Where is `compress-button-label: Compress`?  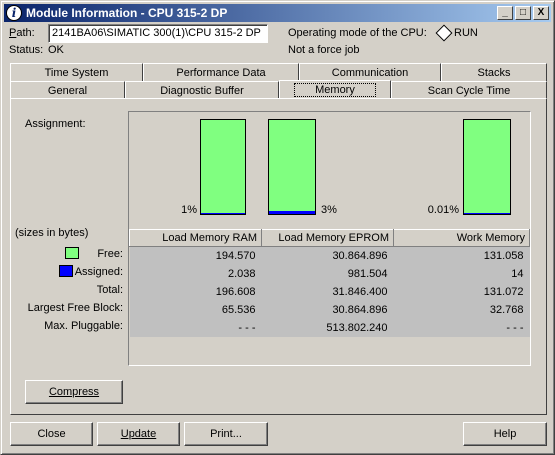 compress-button-label: Compress is located at coordinates (74, 392).